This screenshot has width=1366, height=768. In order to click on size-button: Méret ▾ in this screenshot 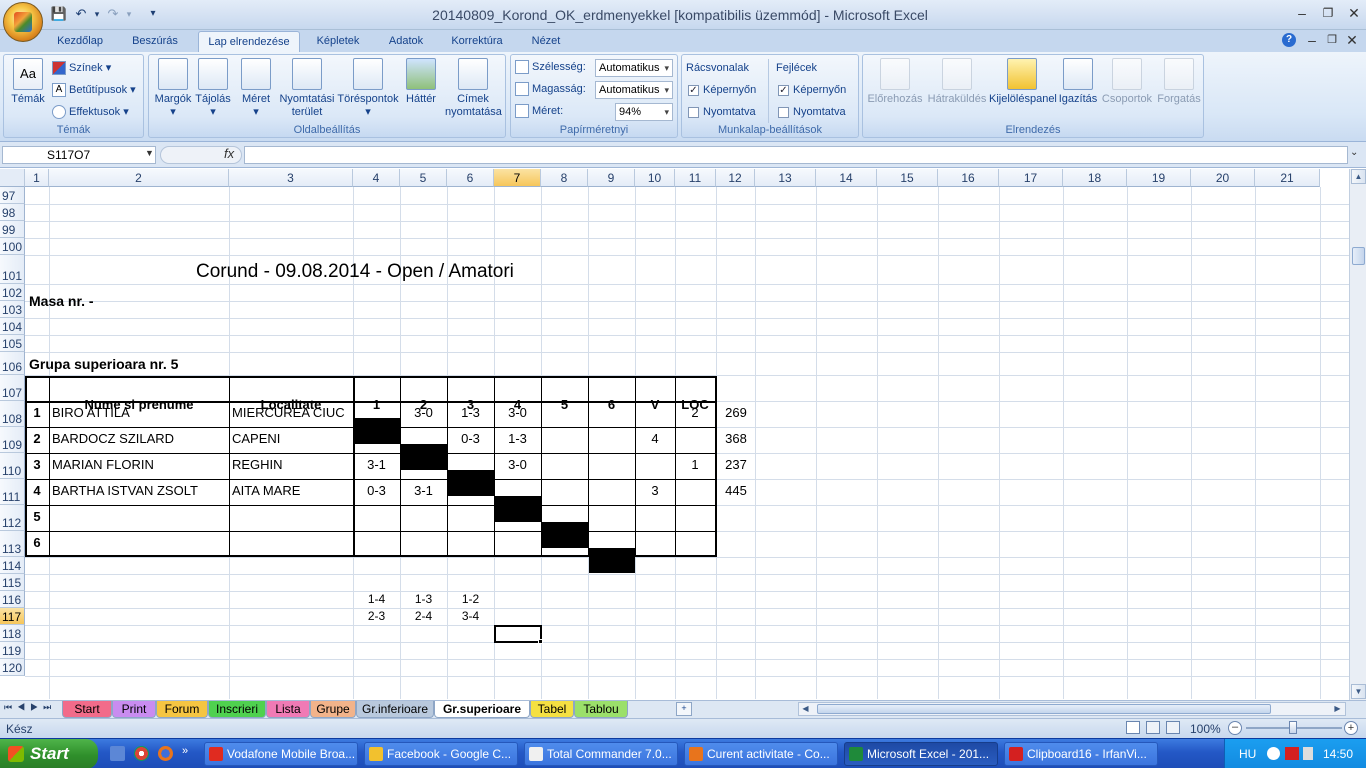, I will do `click(256, 88)`.